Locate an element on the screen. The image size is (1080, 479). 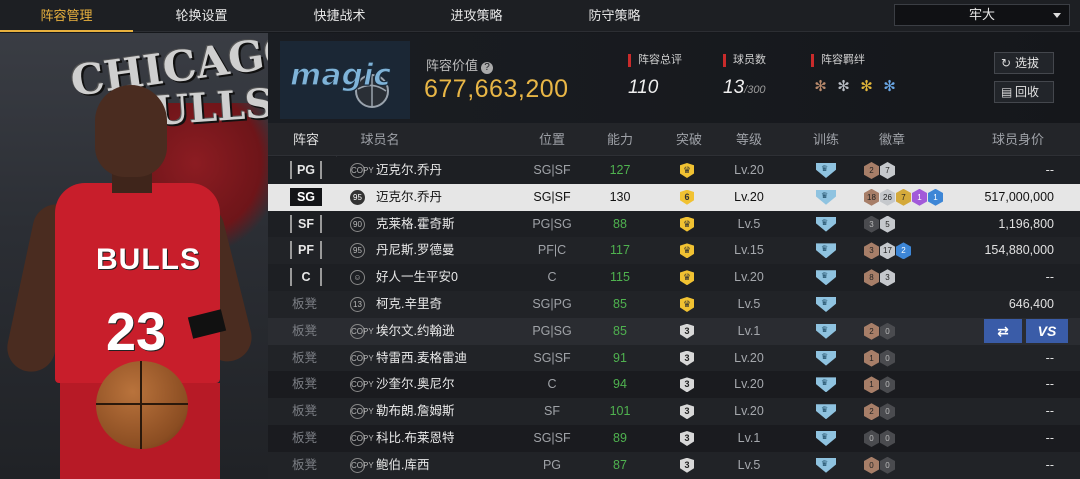
player-name: 沙奎尔.奥尼尔 is located at coordinates (415, 384).